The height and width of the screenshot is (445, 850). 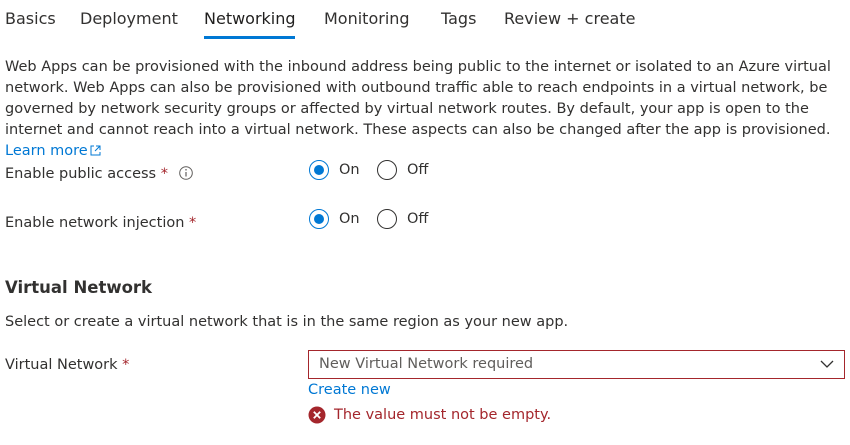 I want to click on validation-error: The value must not be empty., so click(x=429, y=415).